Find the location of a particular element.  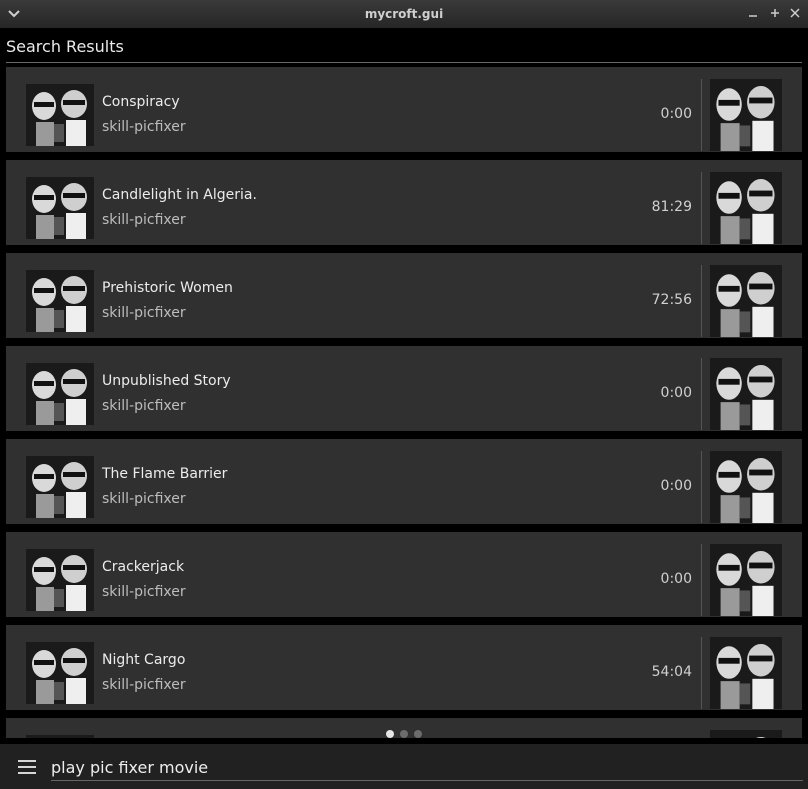

minimize-icon is located at coordinates (753, 16).